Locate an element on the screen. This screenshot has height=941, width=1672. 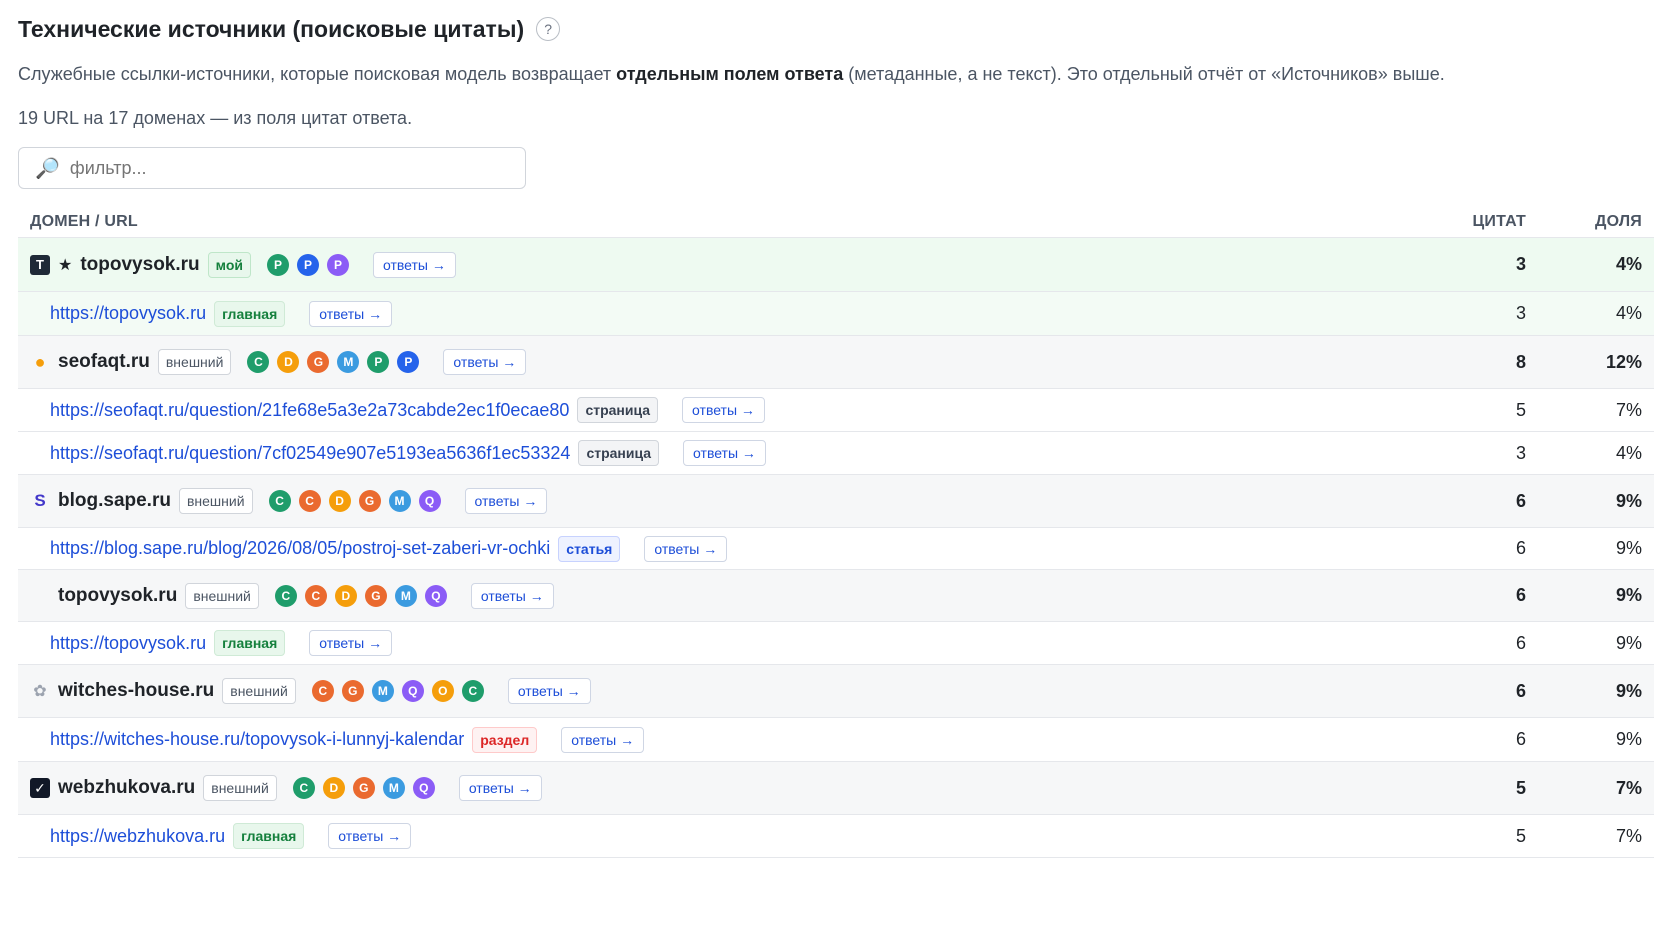
share-value: 12% is located at coordinates (1623, 361).